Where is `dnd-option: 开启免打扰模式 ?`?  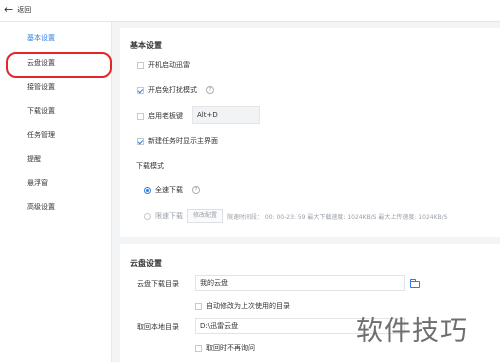 dnd-option: 开启免打扰模式 ? is located at coordinates (175, 90).